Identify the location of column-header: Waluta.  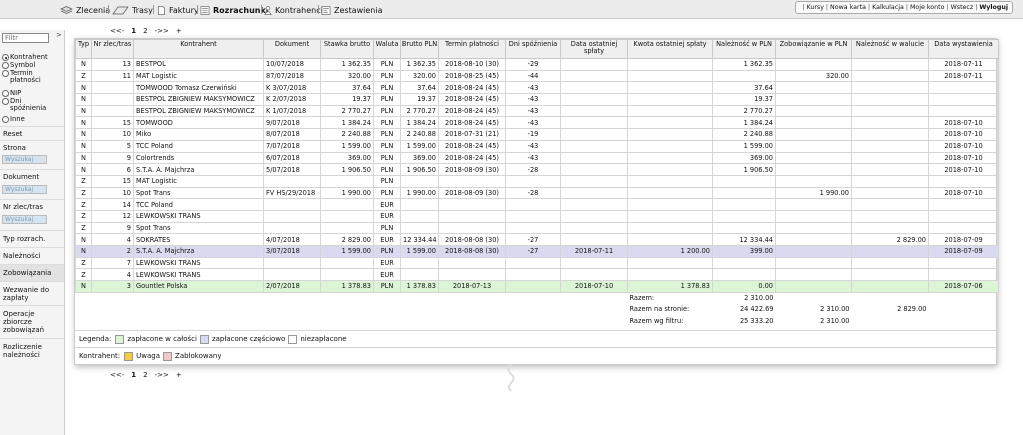
(387, 49).